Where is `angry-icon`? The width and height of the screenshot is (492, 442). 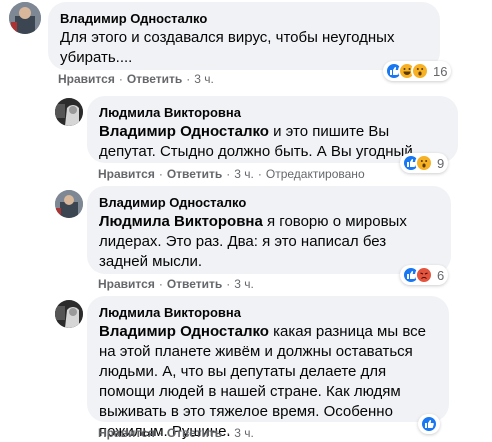
angry-icon is located at coordinates (424, 275).